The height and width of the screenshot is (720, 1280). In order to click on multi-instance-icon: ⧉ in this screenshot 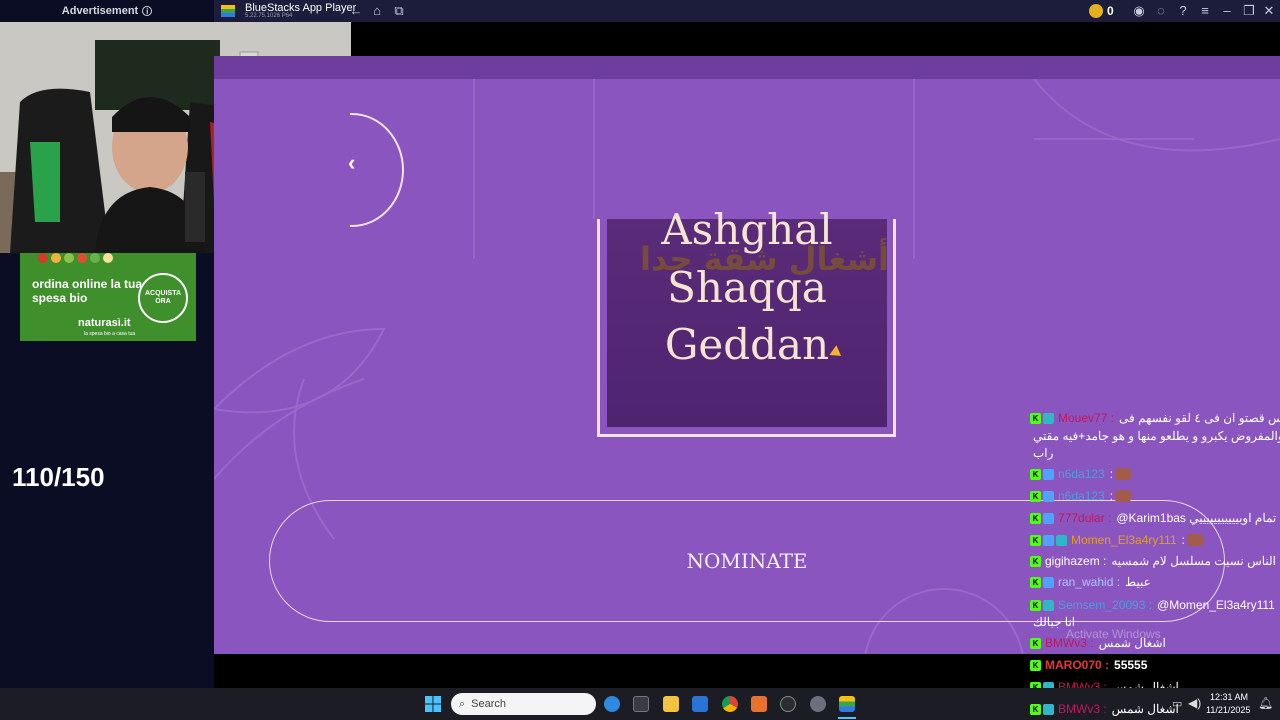, I will do `click(399, 11)`.